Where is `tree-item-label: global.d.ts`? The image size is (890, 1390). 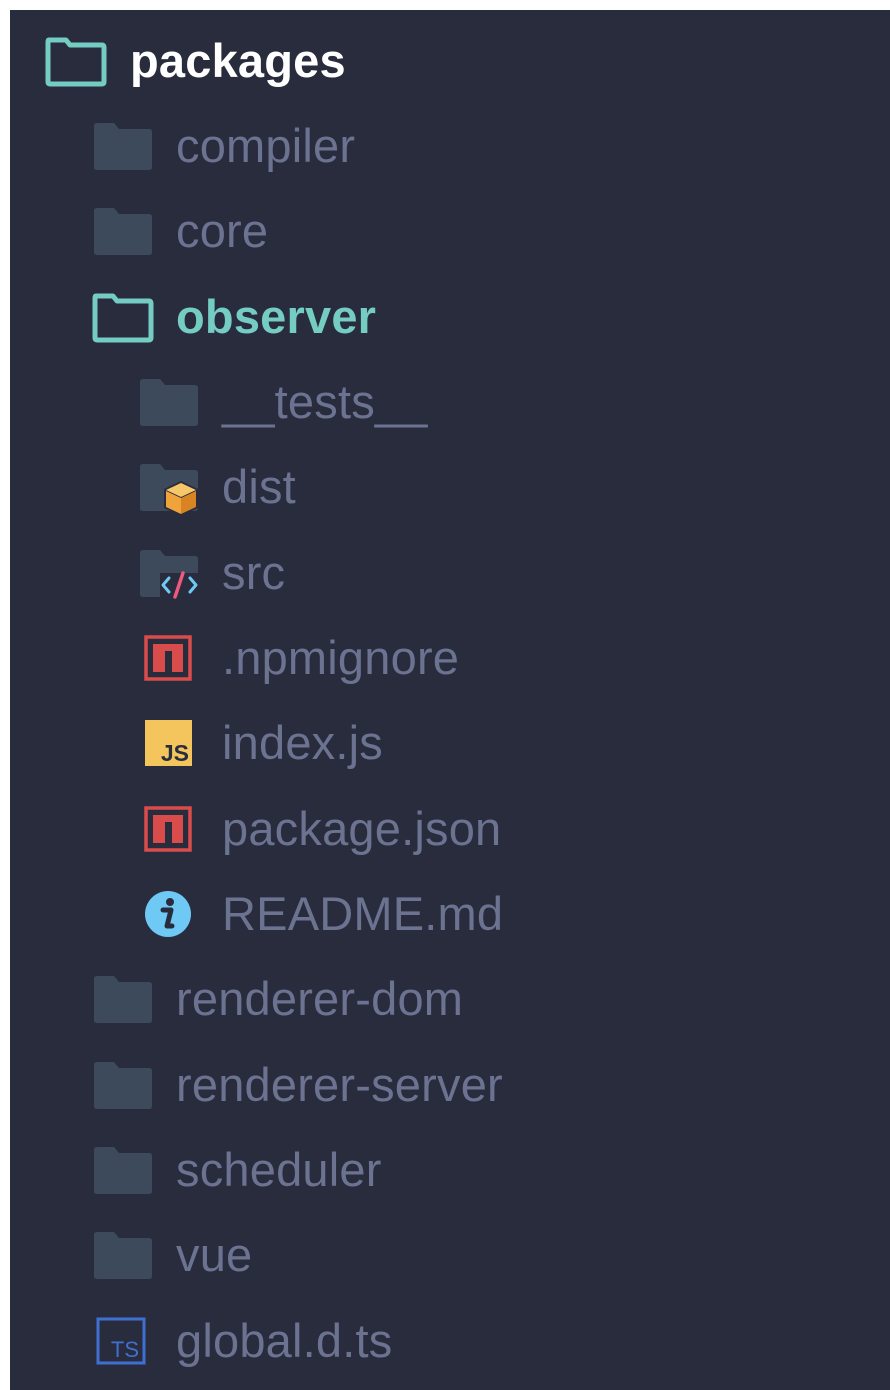 tree-item-label: global.d.ts is located at coordinates (284, 1340).